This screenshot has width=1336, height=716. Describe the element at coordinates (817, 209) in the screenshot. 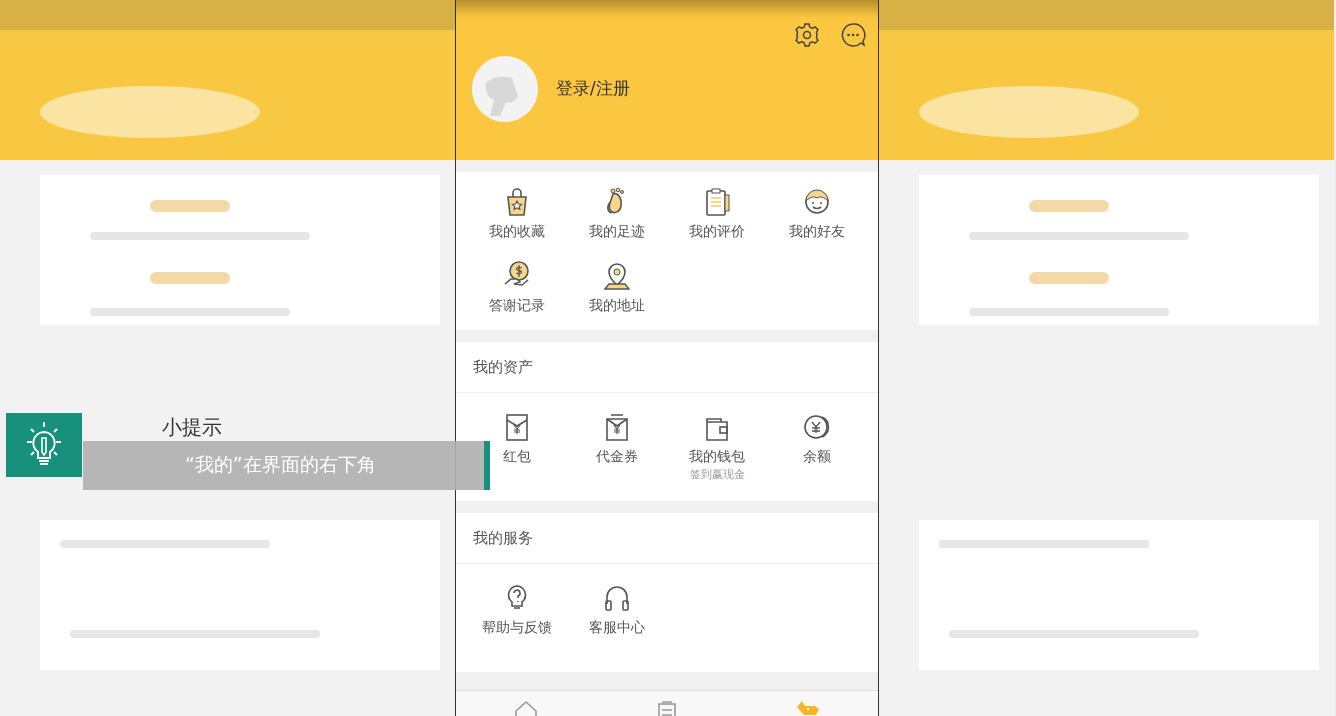

I see `shortcut-item: 我的好友` at that location.